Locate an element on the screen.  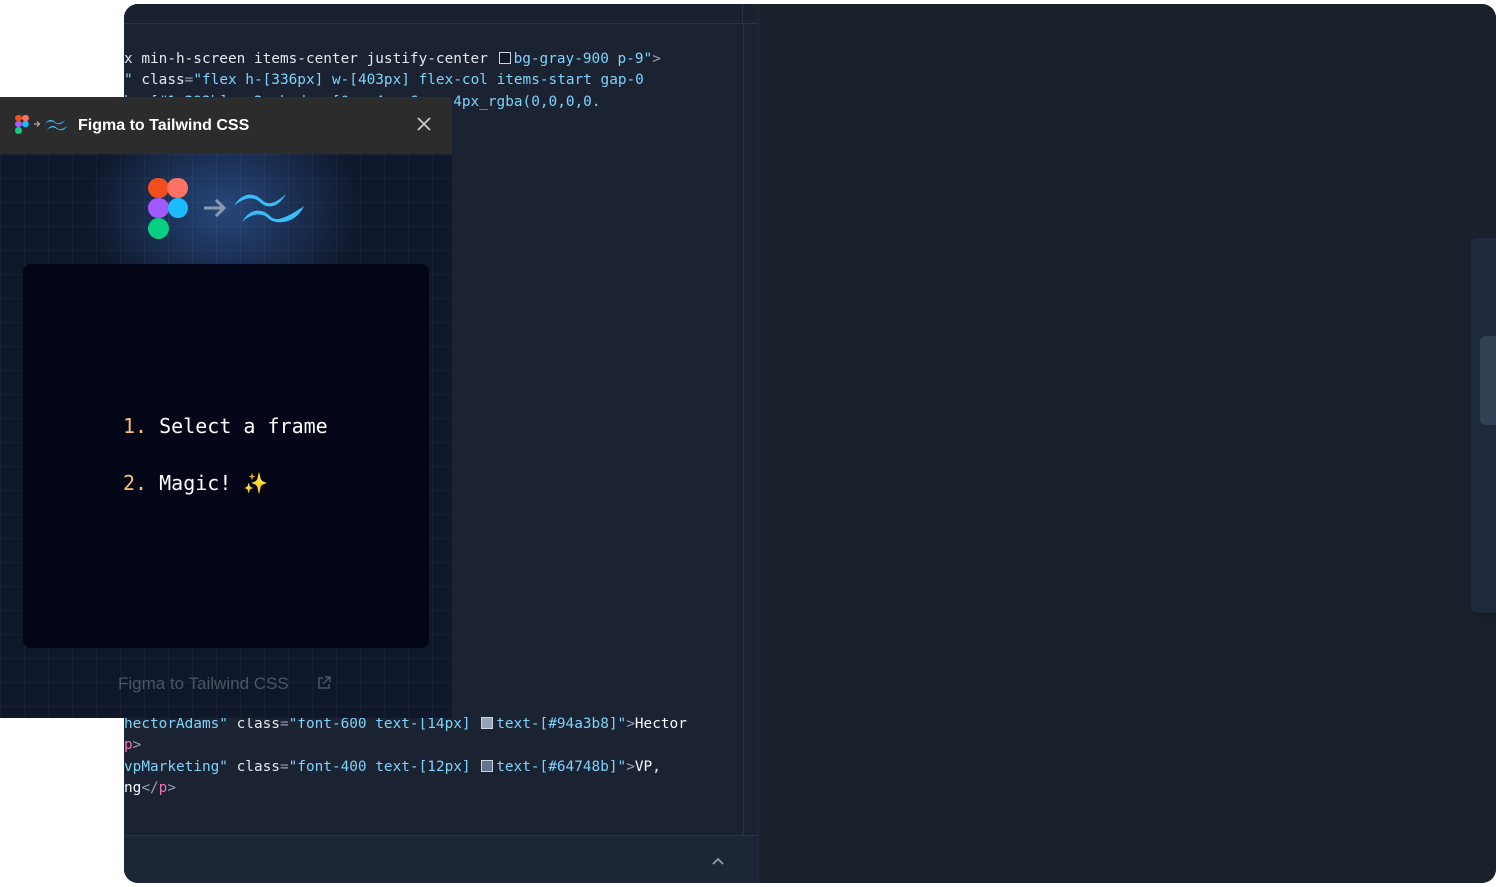
code-token: text-[#94a3b8]" is located at coordinates (561, 723).